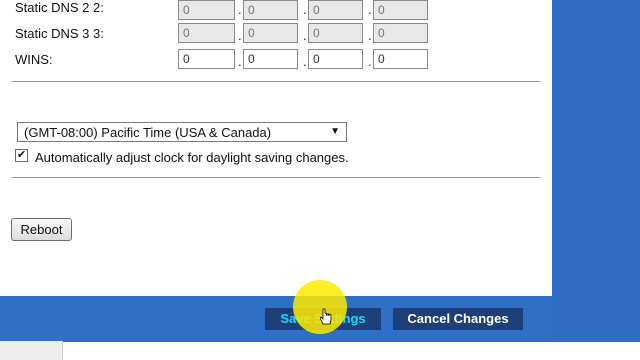 The width and height of the screenshot is (640, 360). I want to click on footer-tab, so click(31, 350).